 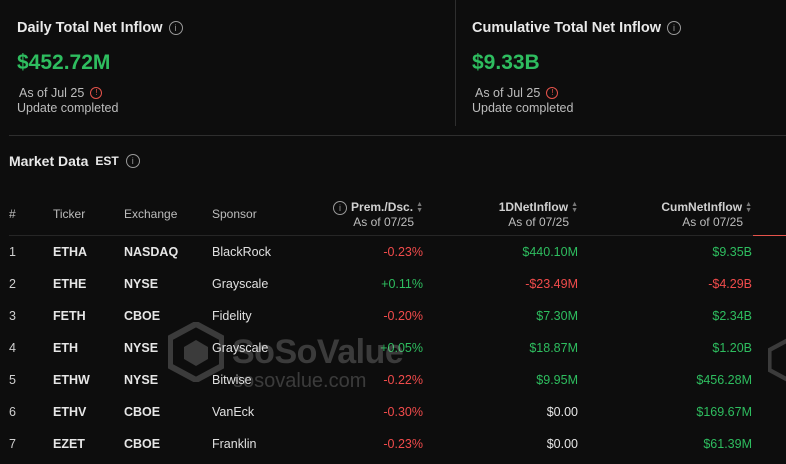 I want to click on row-1d-inflow: -$23.49M, so click(x=551, y=284).